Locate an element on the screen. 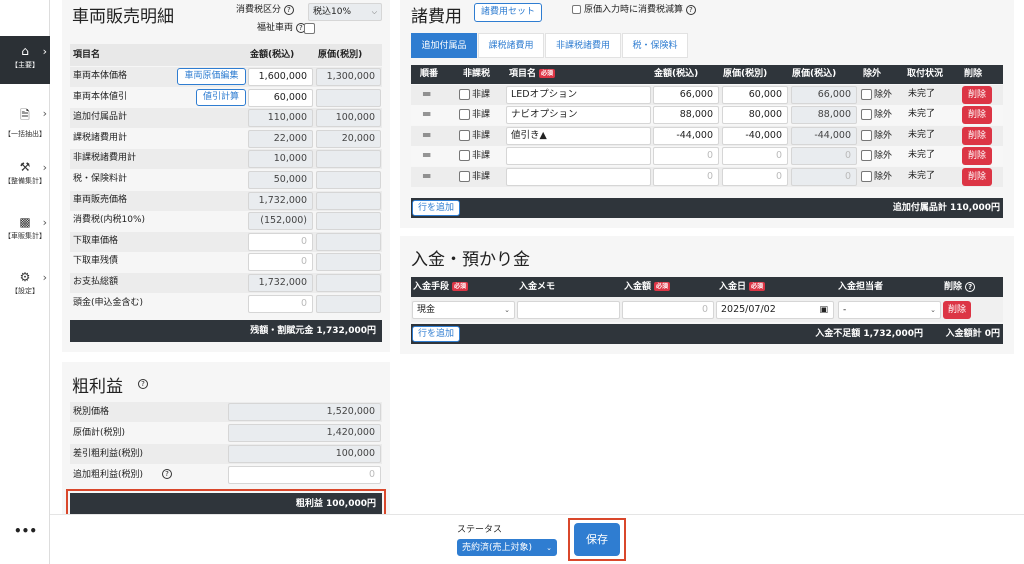 The height and width of the screenshot is (564, 1024). deposit-method-select: 現金 ⌄ is located at coordinates (463, 310).